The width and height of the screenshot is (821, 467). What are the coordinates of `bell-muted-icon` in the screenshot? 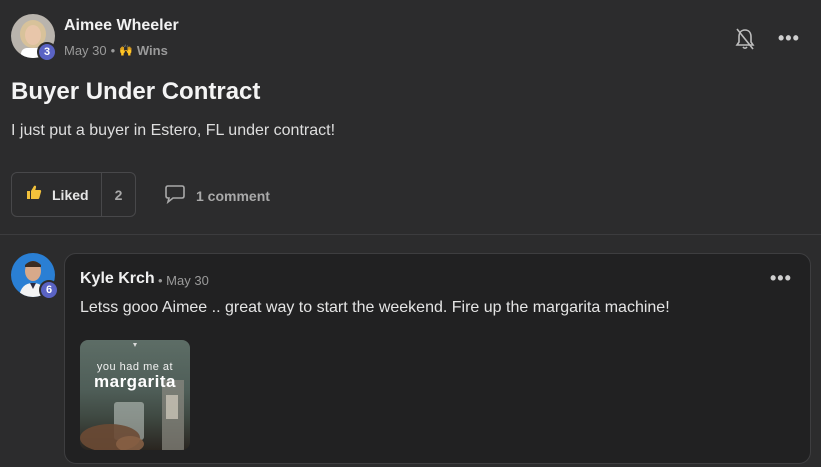 It's located at (745, 39).